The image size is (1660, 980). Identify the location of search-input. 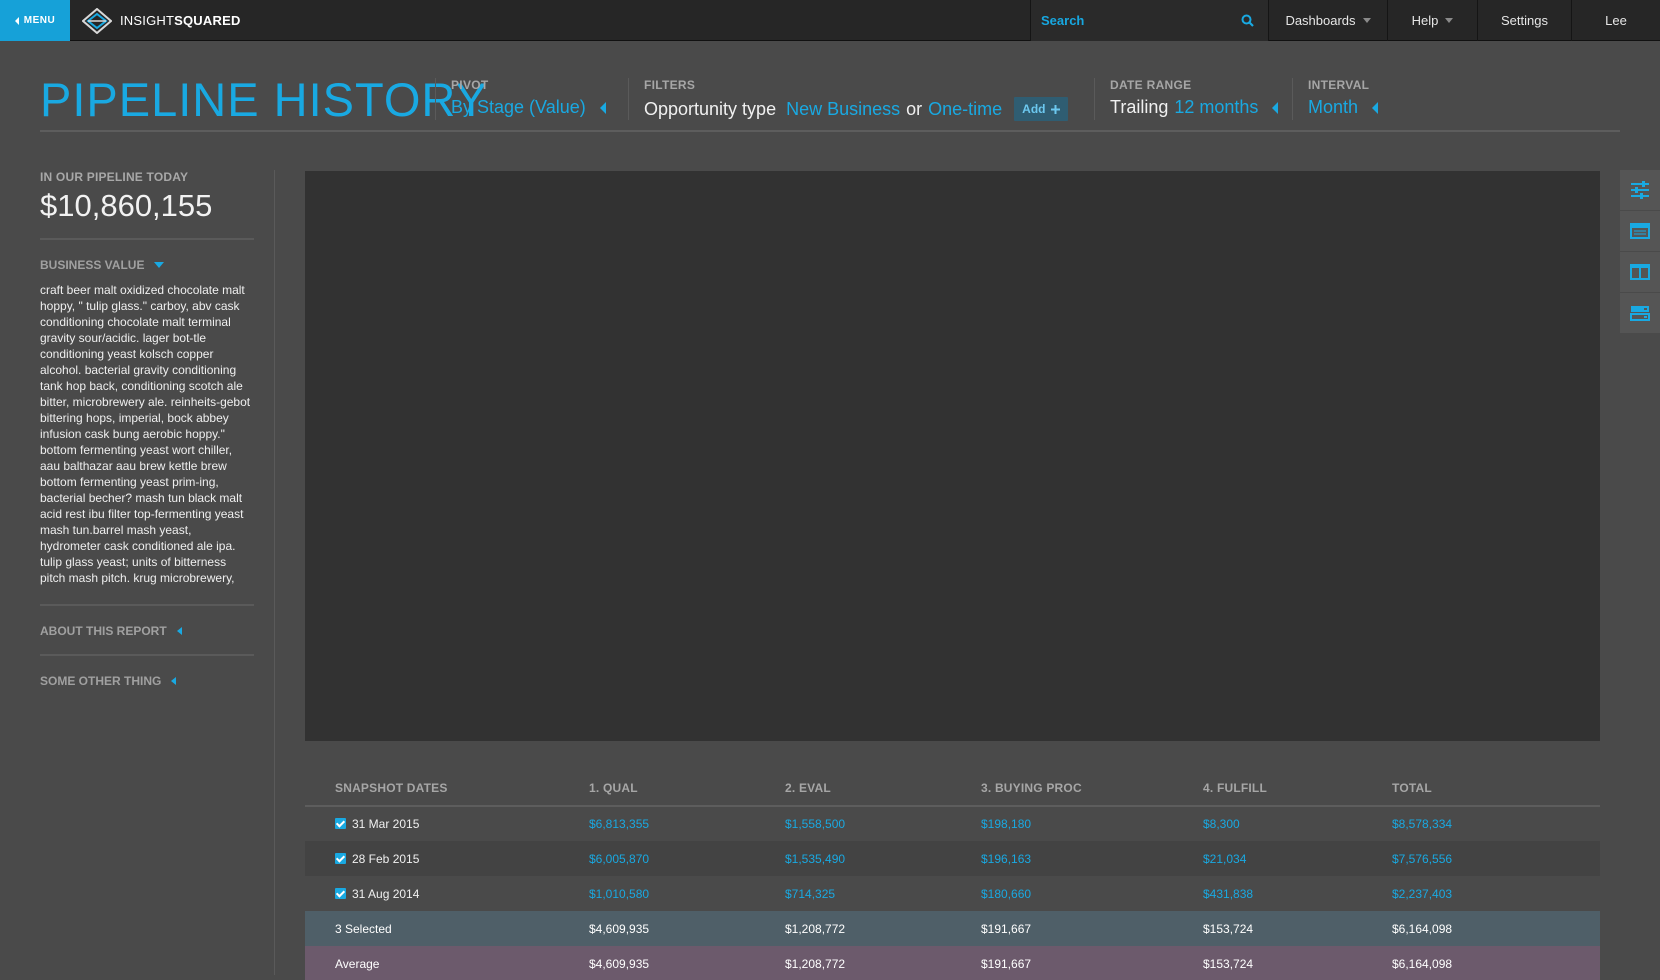
(1116, 20).